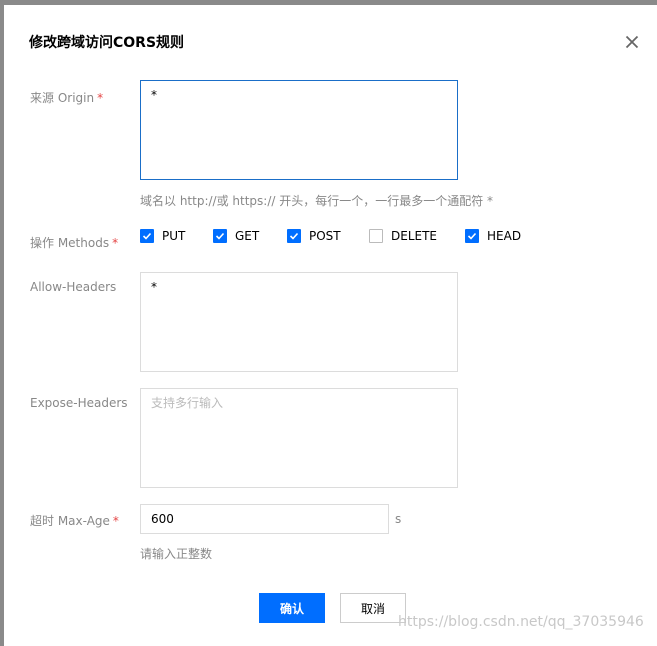  I want to click on confirm-button: 确认, so click(292, 608).